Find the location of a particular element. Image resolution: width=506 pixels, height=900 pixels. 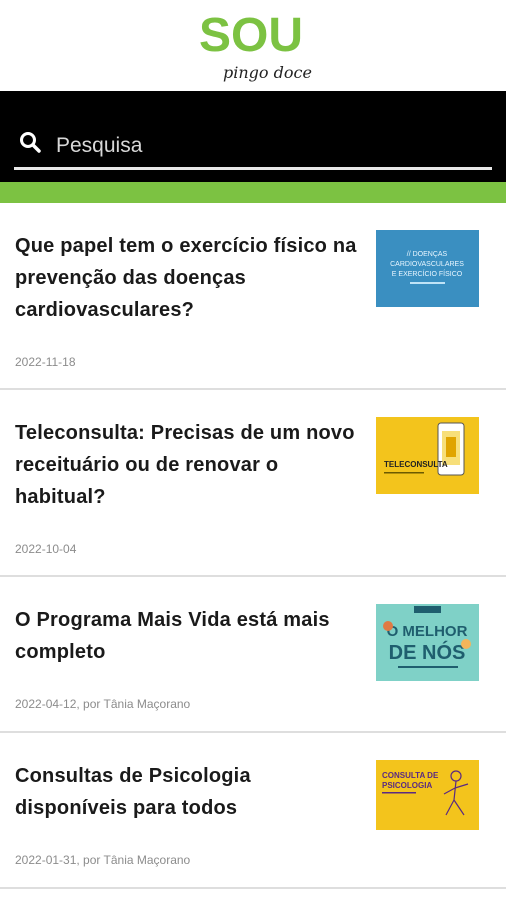

article-author-date: 2022-04-12, por Tânia Maçorano is located at coordinates (103, 704).